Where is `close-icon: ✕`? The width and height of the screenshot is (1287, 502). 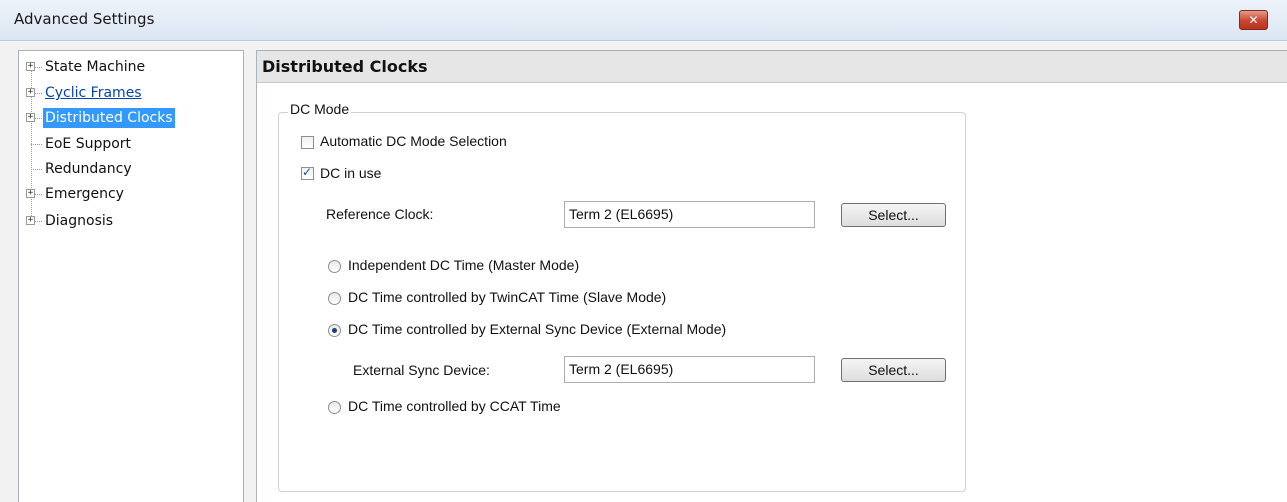 close-icon: ✕ is located at coordinates (1253, 20).